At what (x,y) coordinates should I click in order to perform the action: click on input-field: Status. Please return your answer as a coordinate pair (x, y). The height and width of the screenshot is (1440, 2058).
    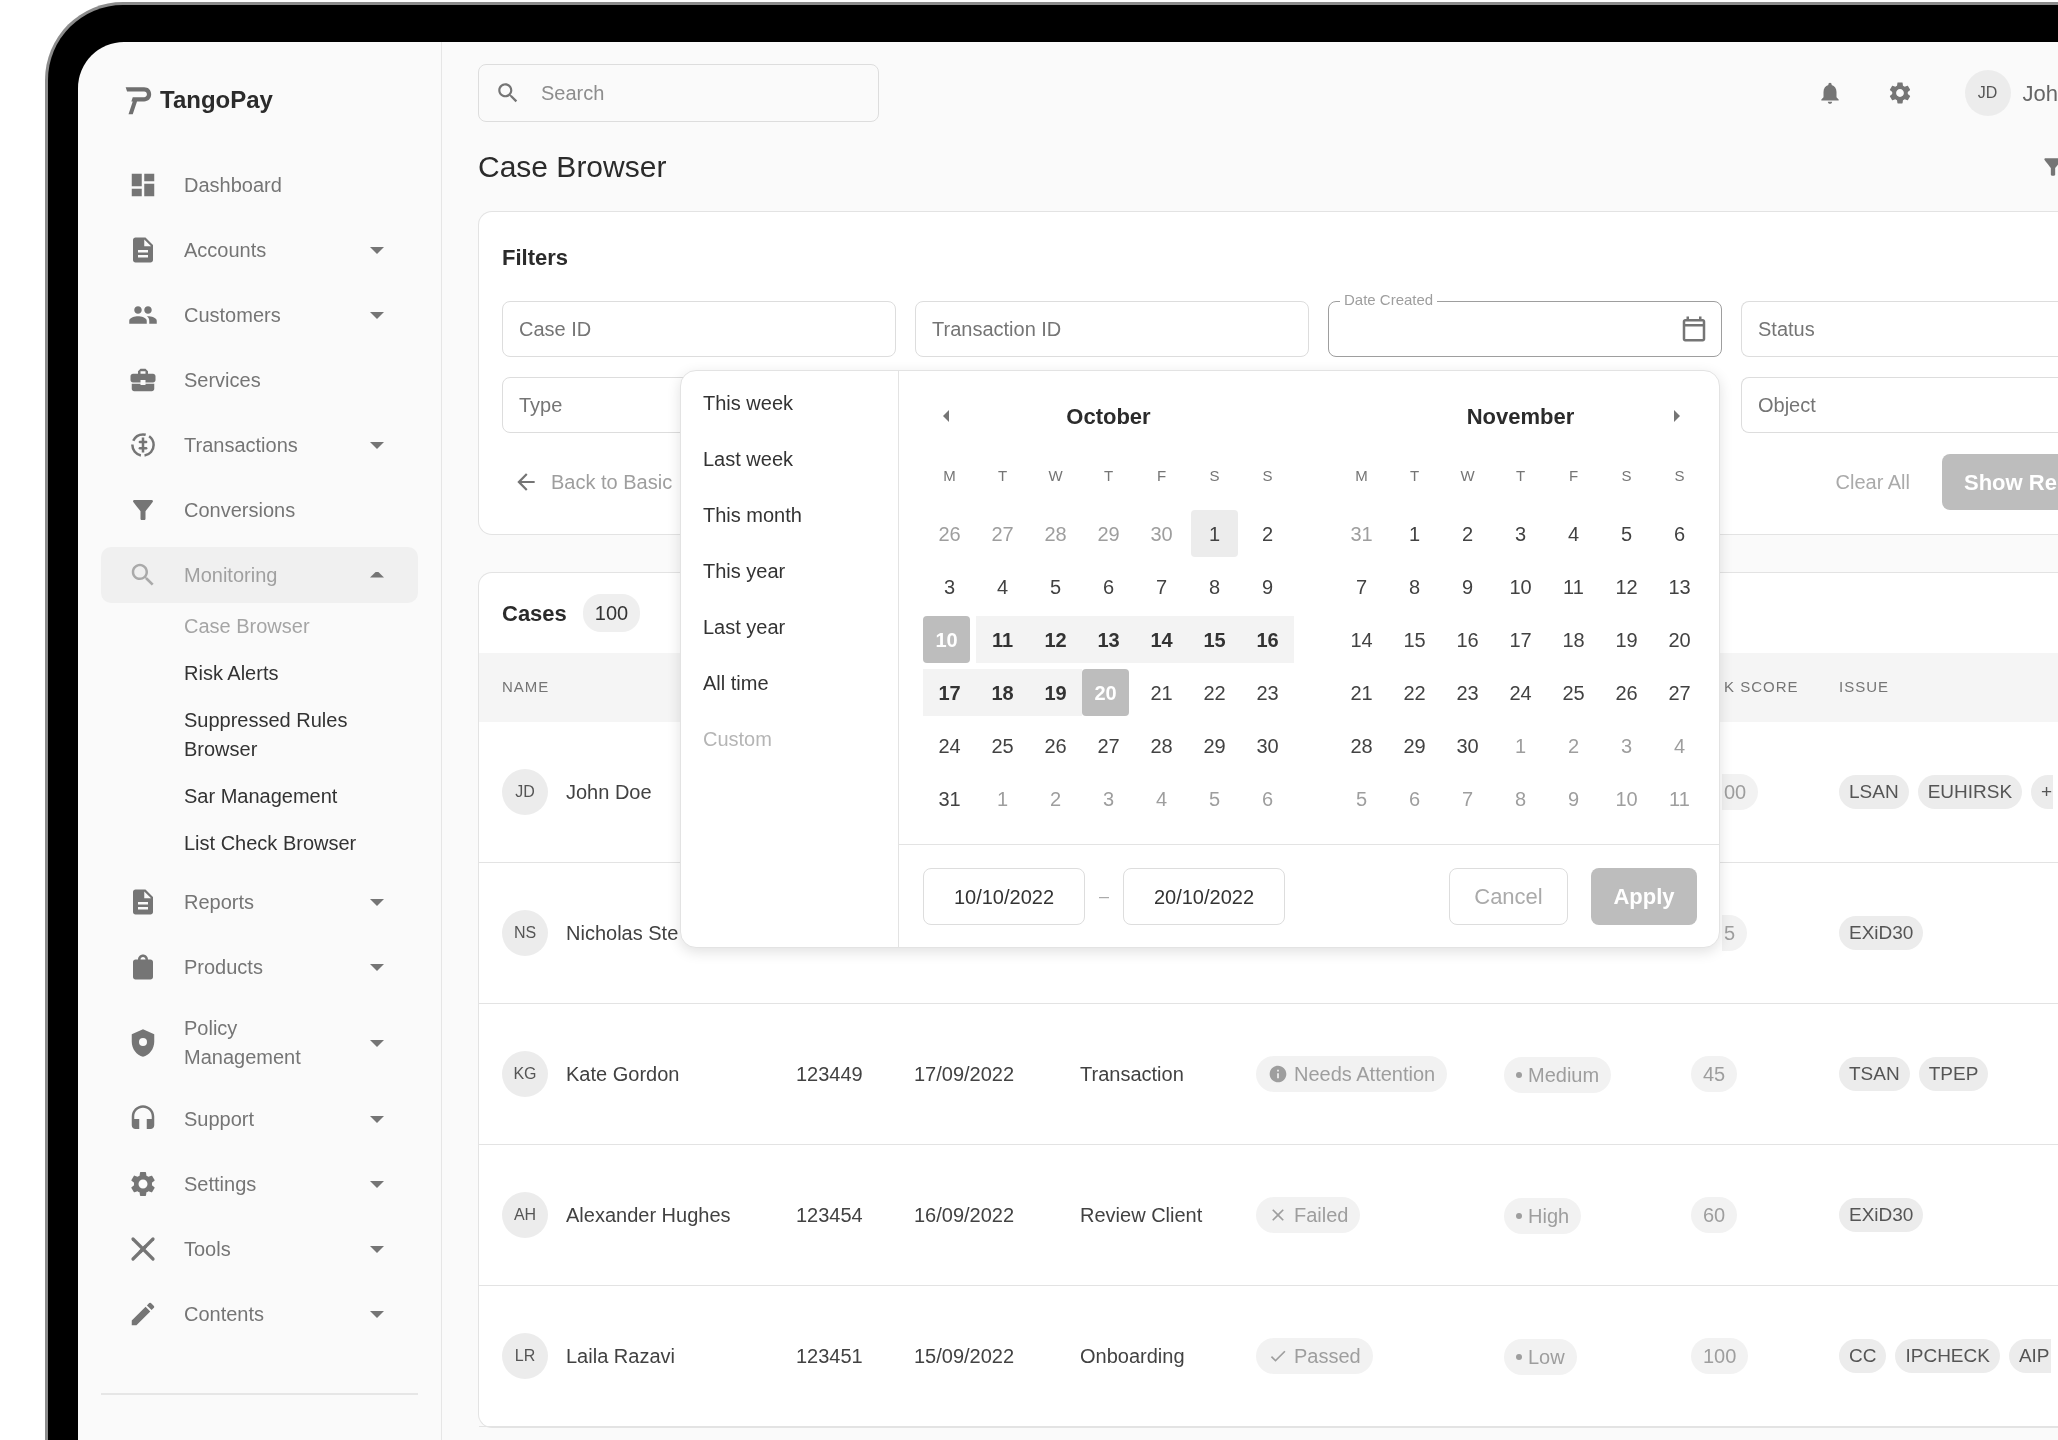
    Looking at the image, I should click on (1899, 329).